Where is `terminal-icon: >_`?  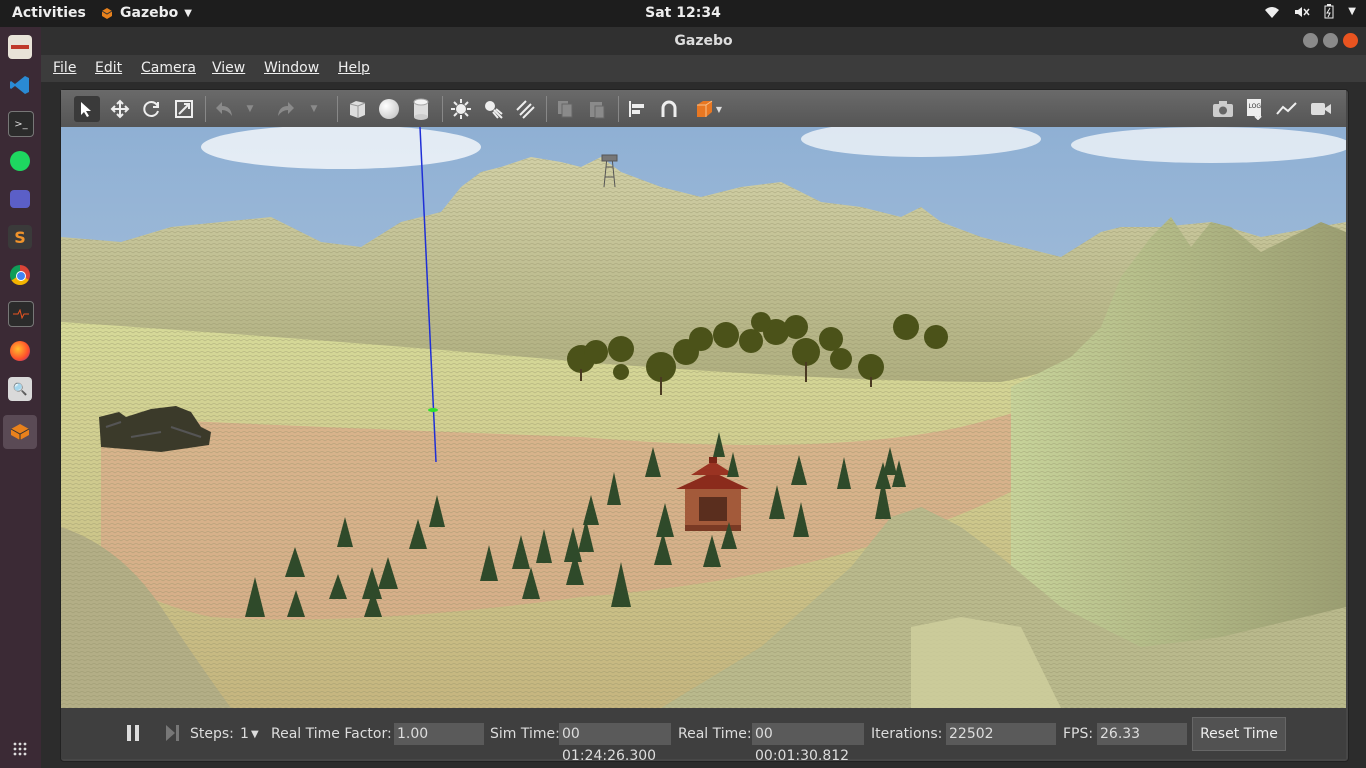
terminal-icon: >_ is located at coordinates (21, 124).